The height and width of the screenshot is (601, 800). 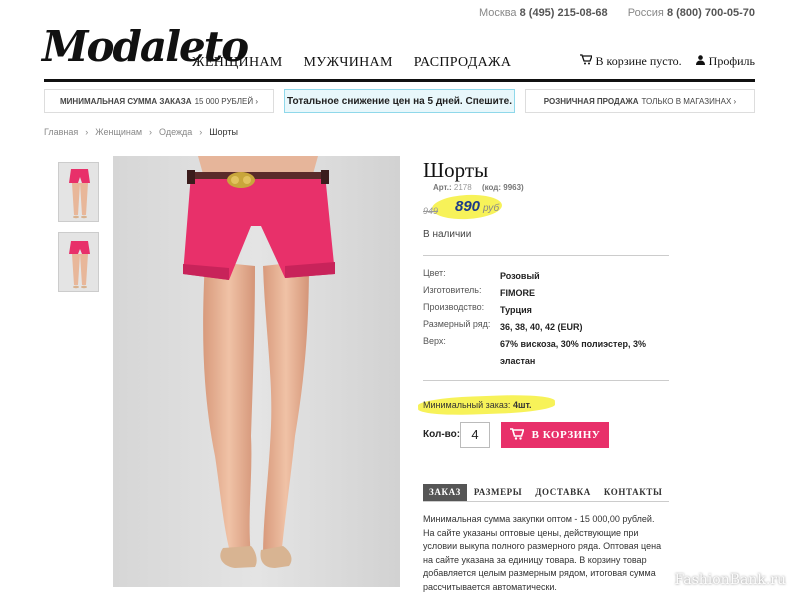 I want to click on article-number: 2178, so click(x=462, y=187).